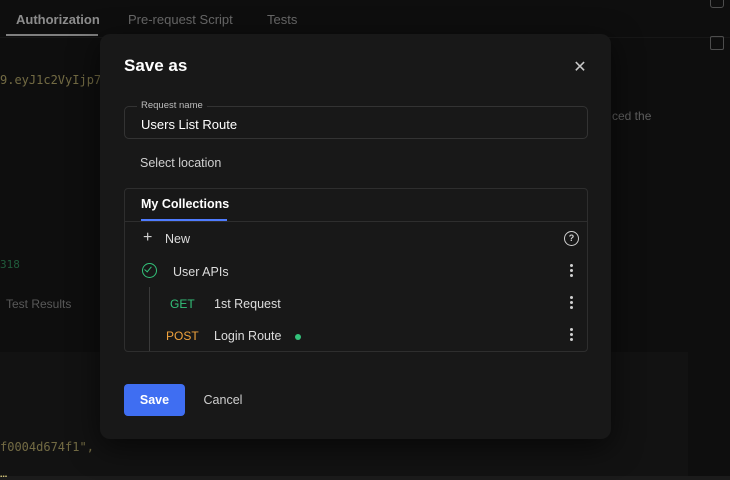 This screenshot has height=480, width=730. Describe the element at coordinates (247, 304) in the screenshot. I see `request-label: 1st Request` at that location.